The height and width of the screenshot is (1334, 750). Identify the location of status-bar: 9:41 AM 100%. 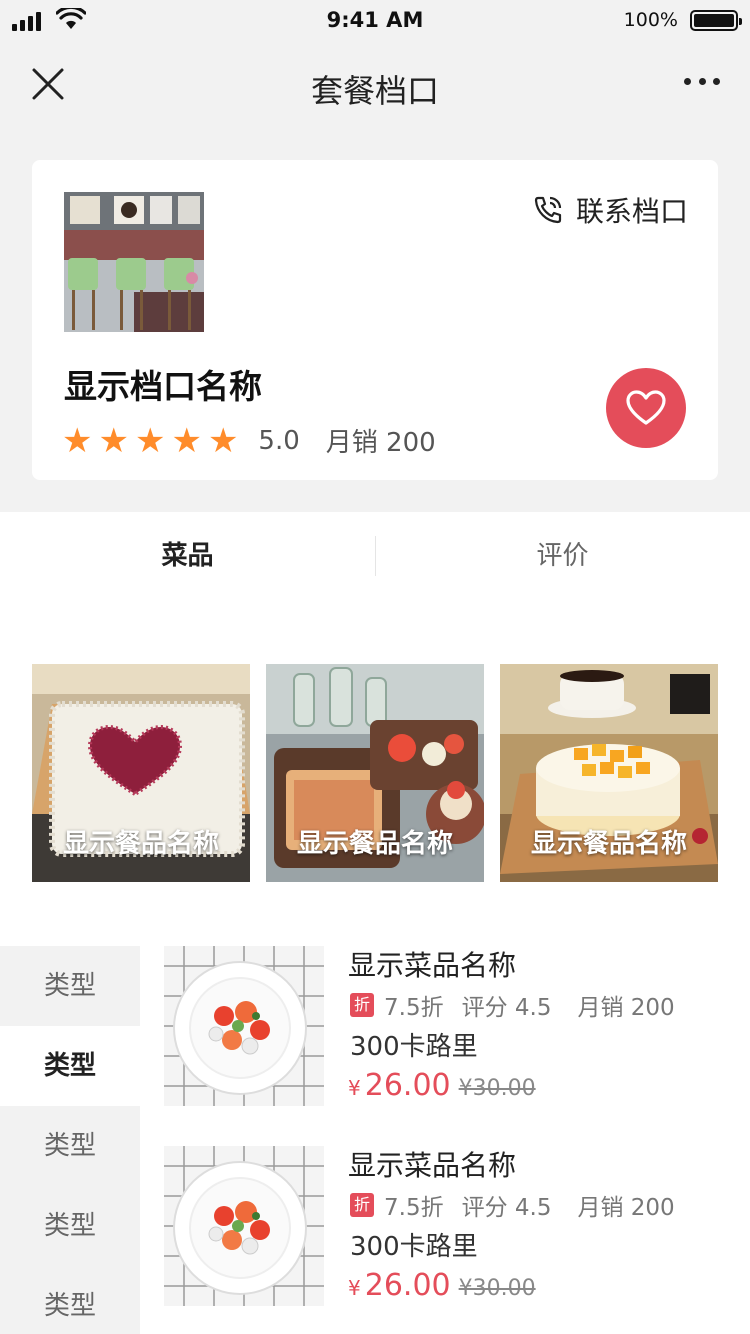
(375, 20).